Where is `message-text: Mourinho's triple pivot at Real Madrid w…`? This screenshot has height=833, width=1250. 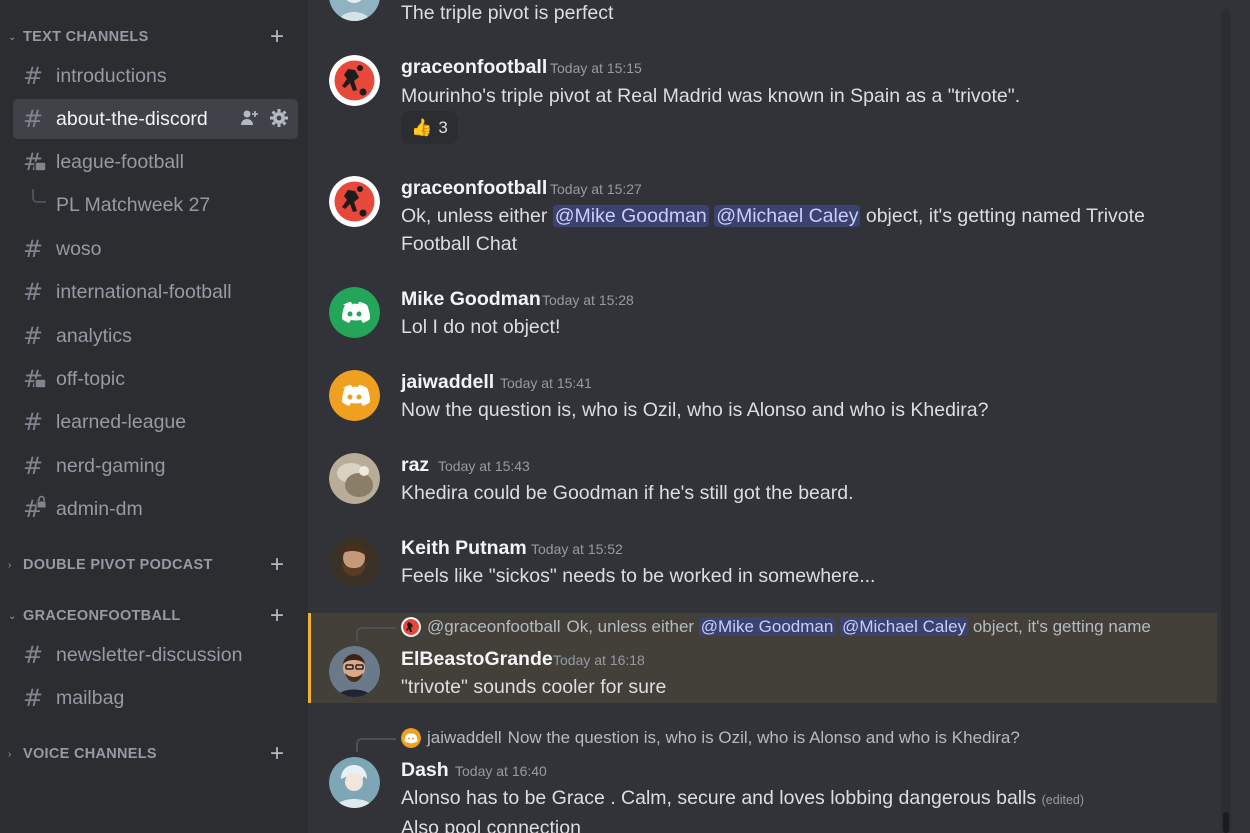 message-text: Mourinho's triple pivot at Real Madrid w… is located at coordinates (711, 96).